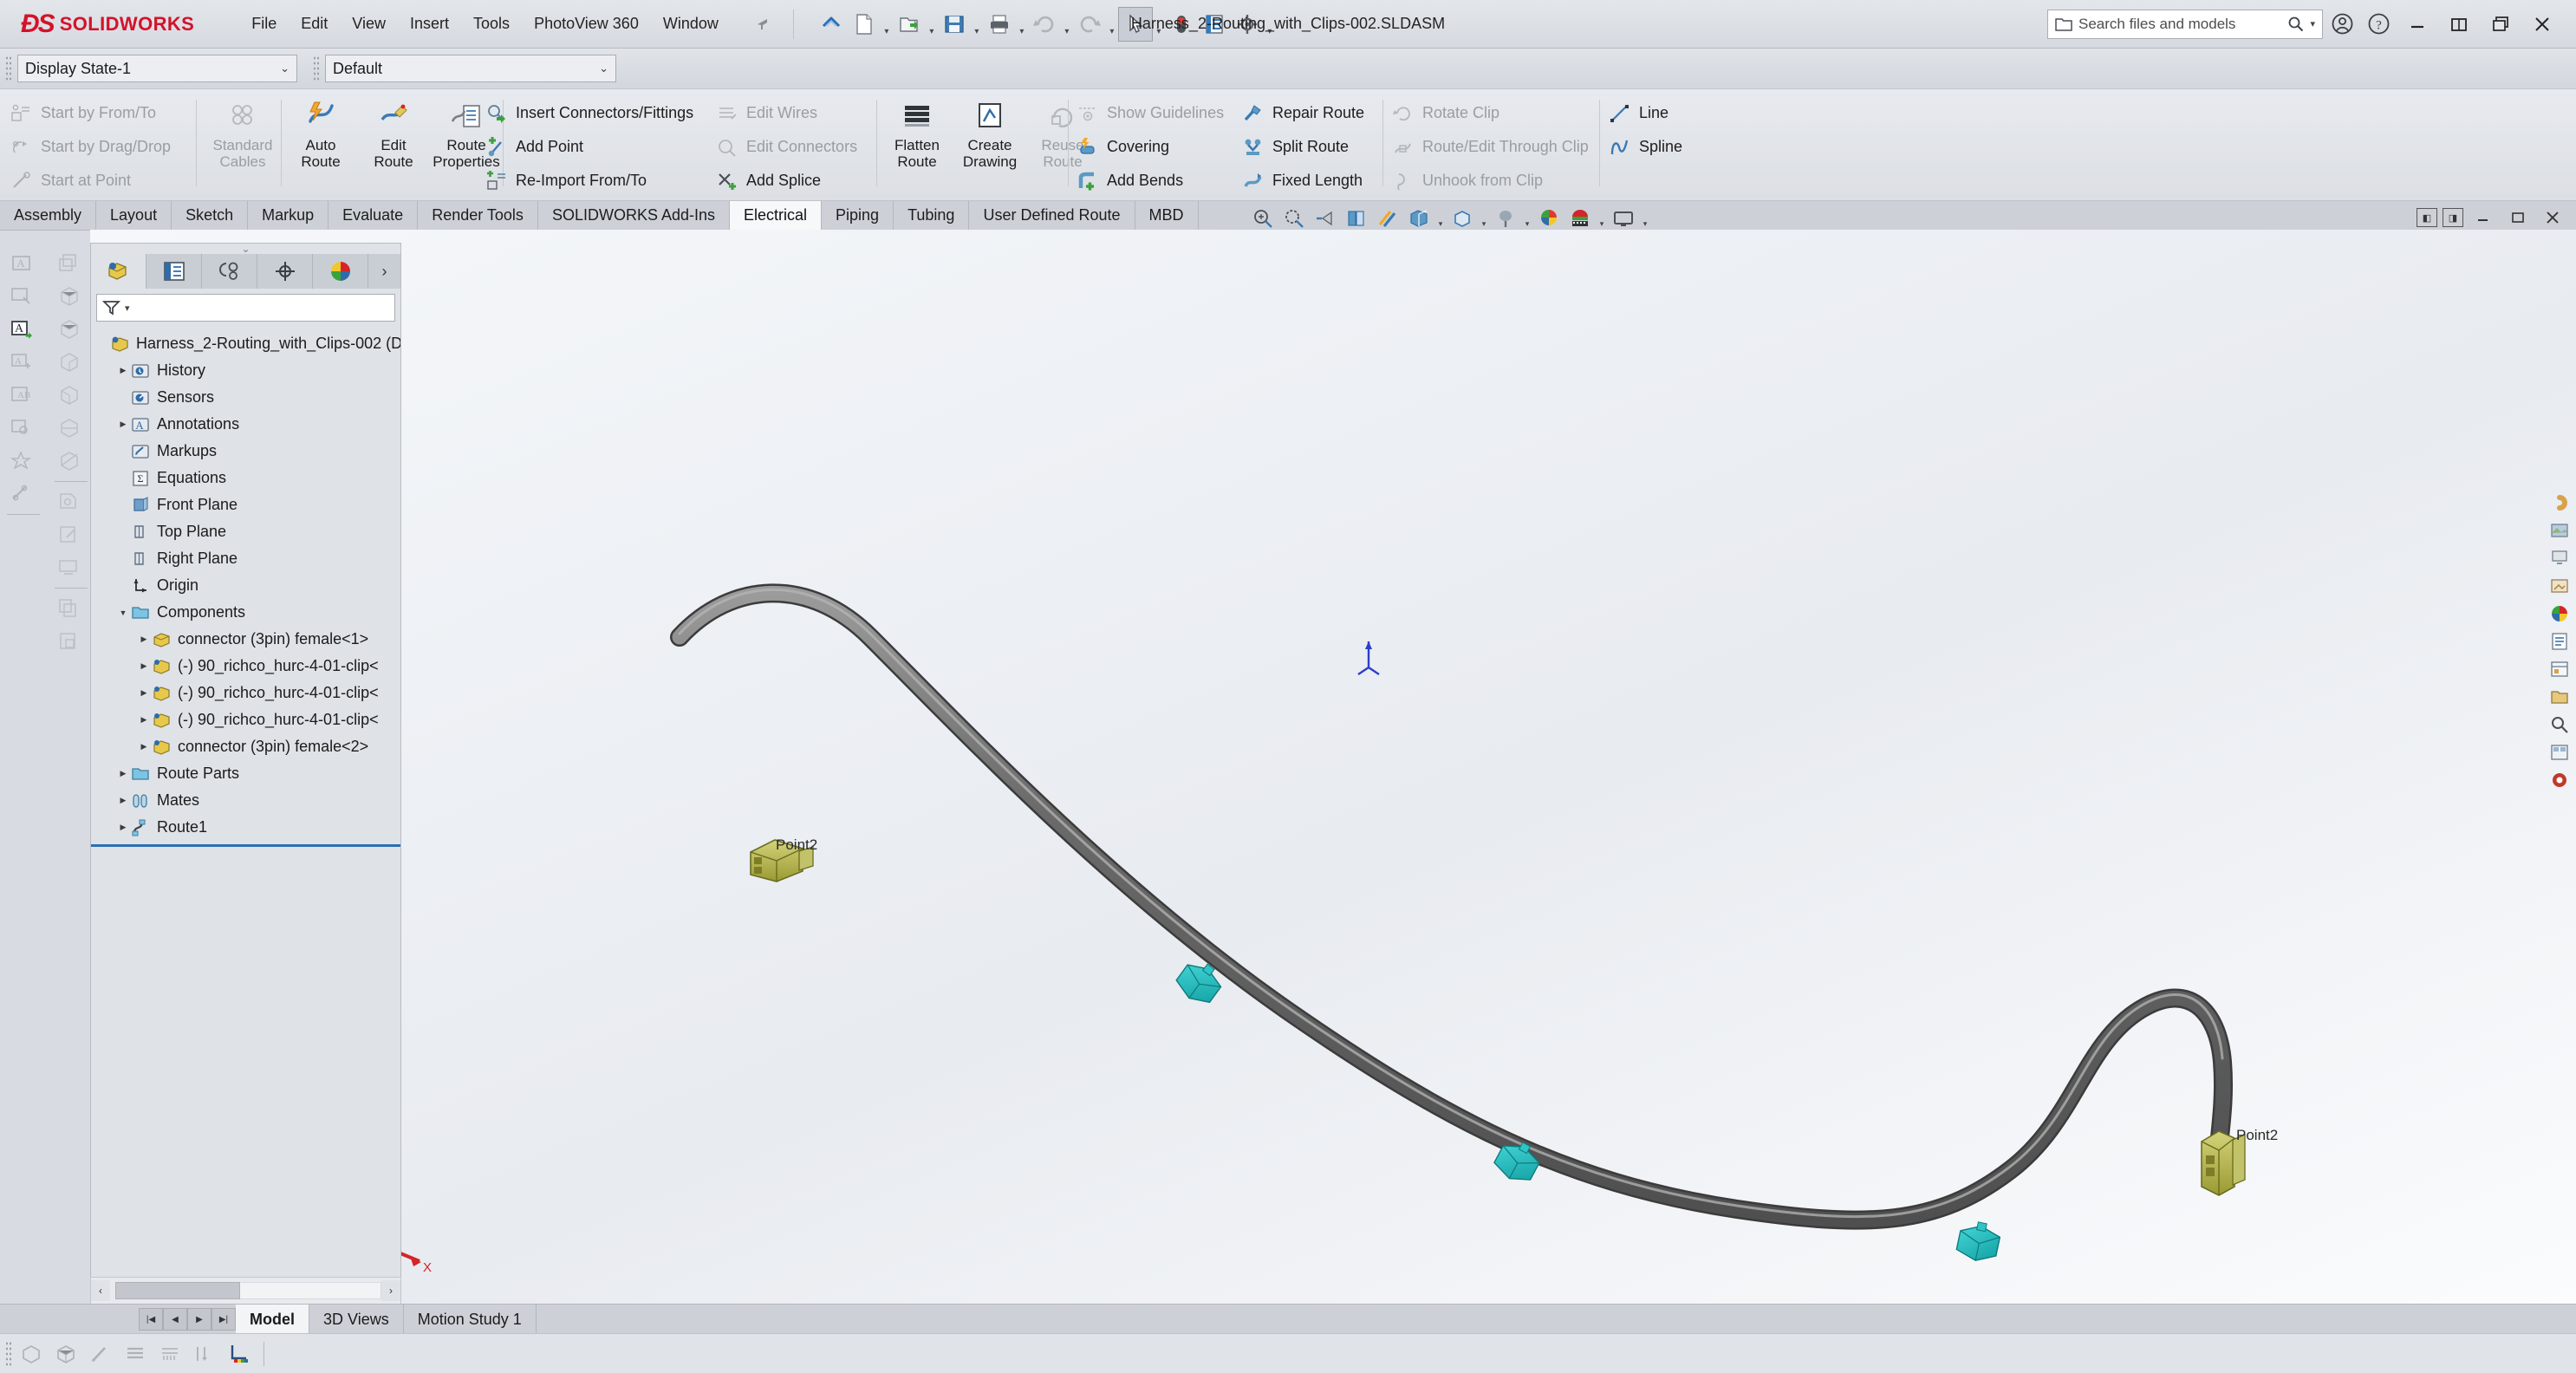  I want to click on edit-sketch-icon, so click(69, 534).